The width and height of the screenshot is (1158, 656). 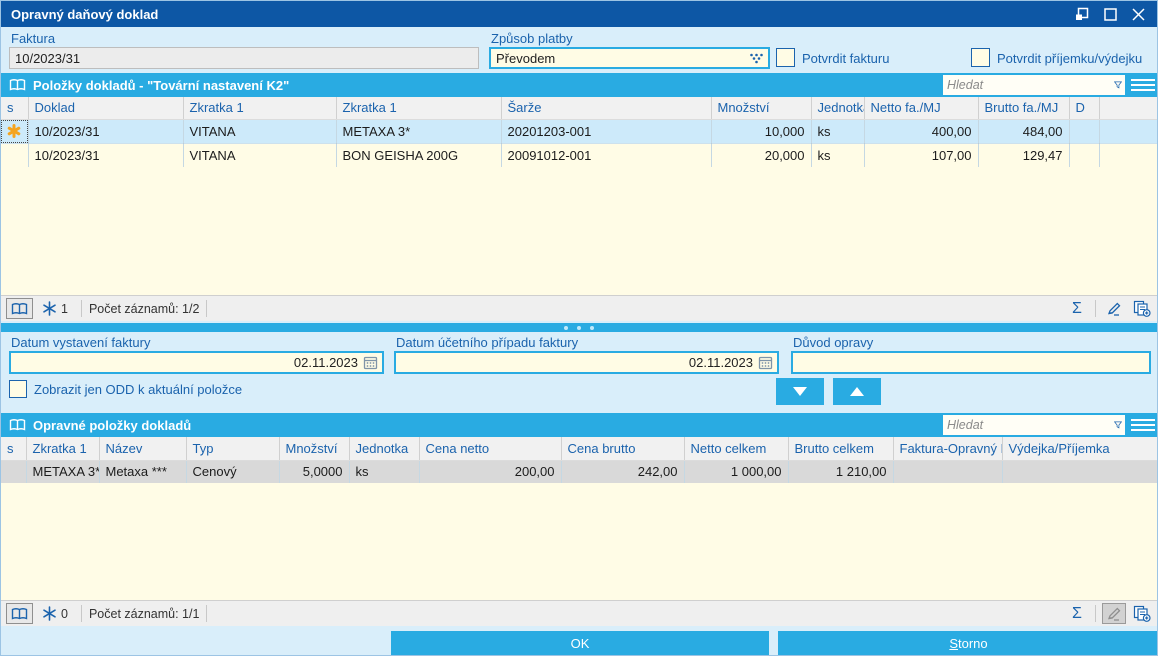 I want to click on duvod-opravy-label: Důvod opravy, so click(x=833, y=342).